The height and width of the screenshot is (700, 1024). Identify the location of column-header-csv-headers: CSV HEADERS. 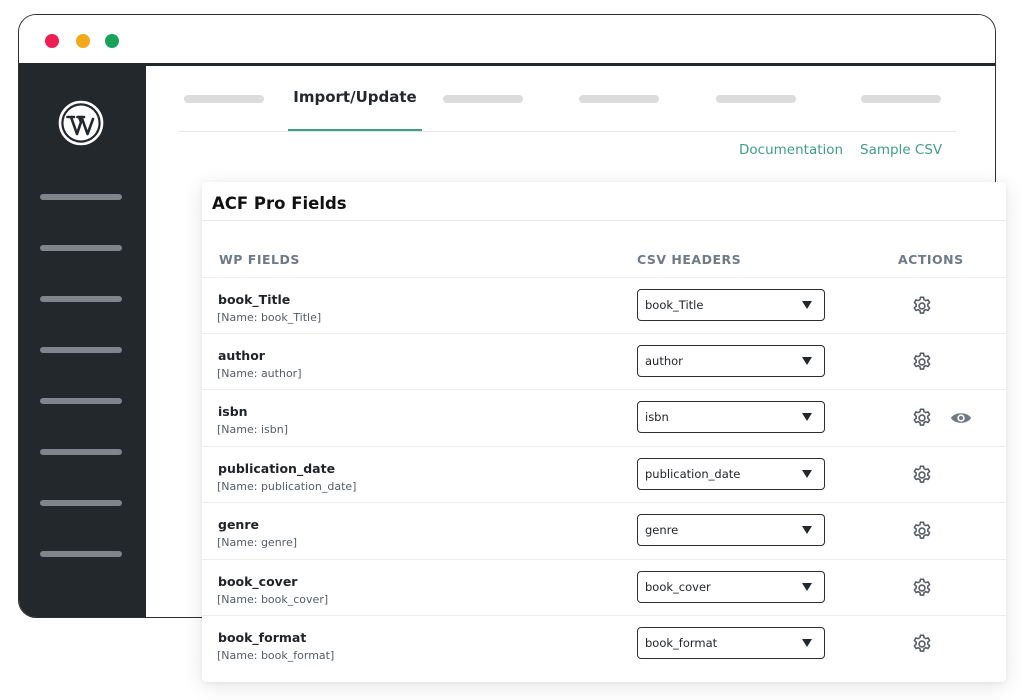
(689, 259).